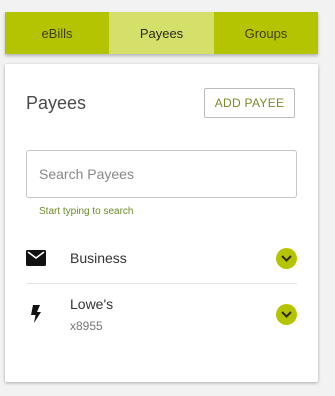 The height and width of the screenshot is (396, 335). I want to click on payee-name: Business, so click(98, 258).